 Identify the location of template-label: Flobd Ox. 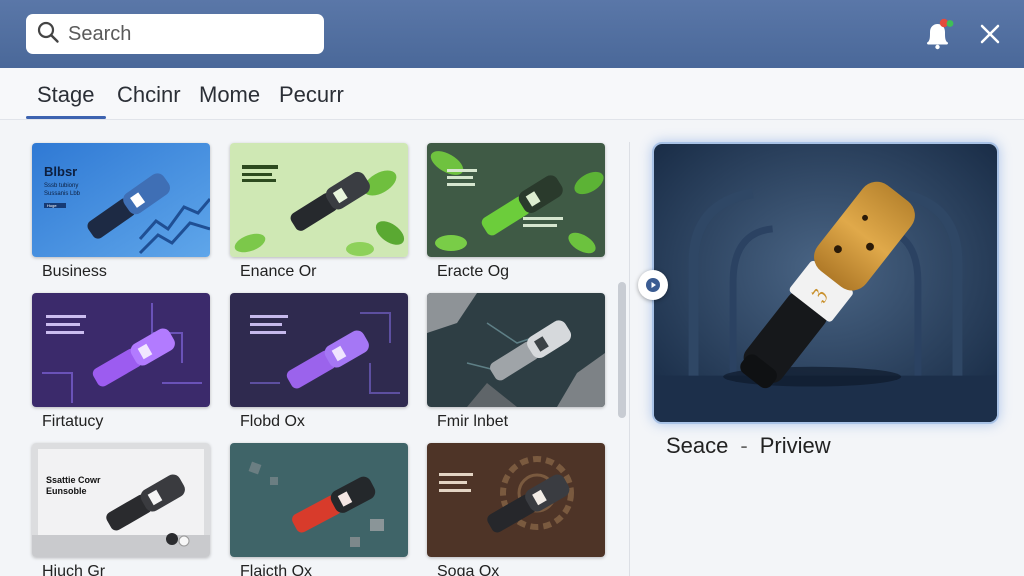
(272, 421).